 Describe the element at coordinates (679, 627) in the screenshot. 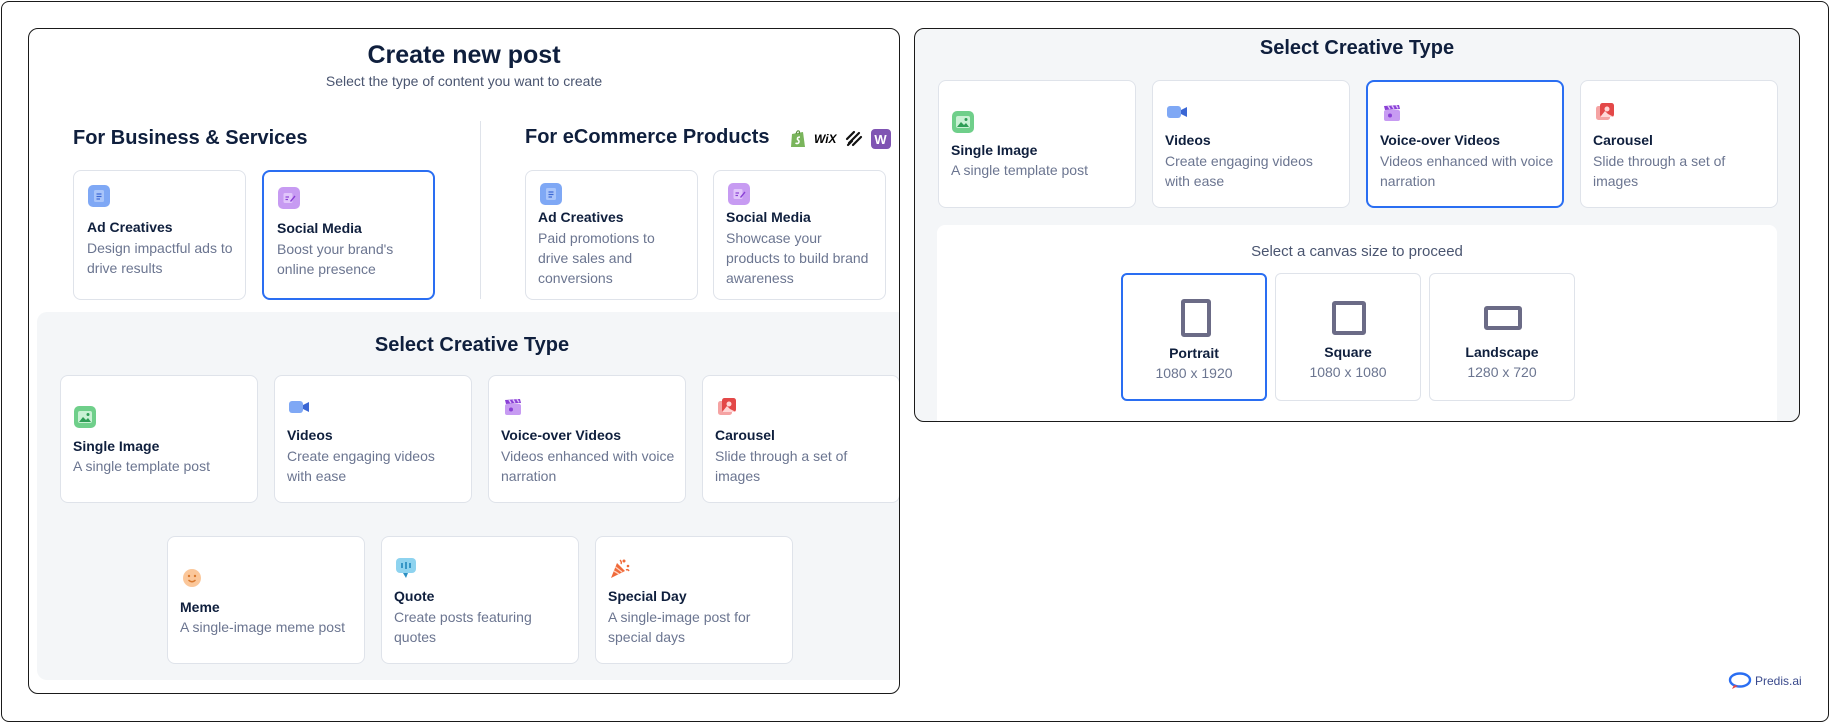

I see `card-description: A single-image post for special days` at that location.